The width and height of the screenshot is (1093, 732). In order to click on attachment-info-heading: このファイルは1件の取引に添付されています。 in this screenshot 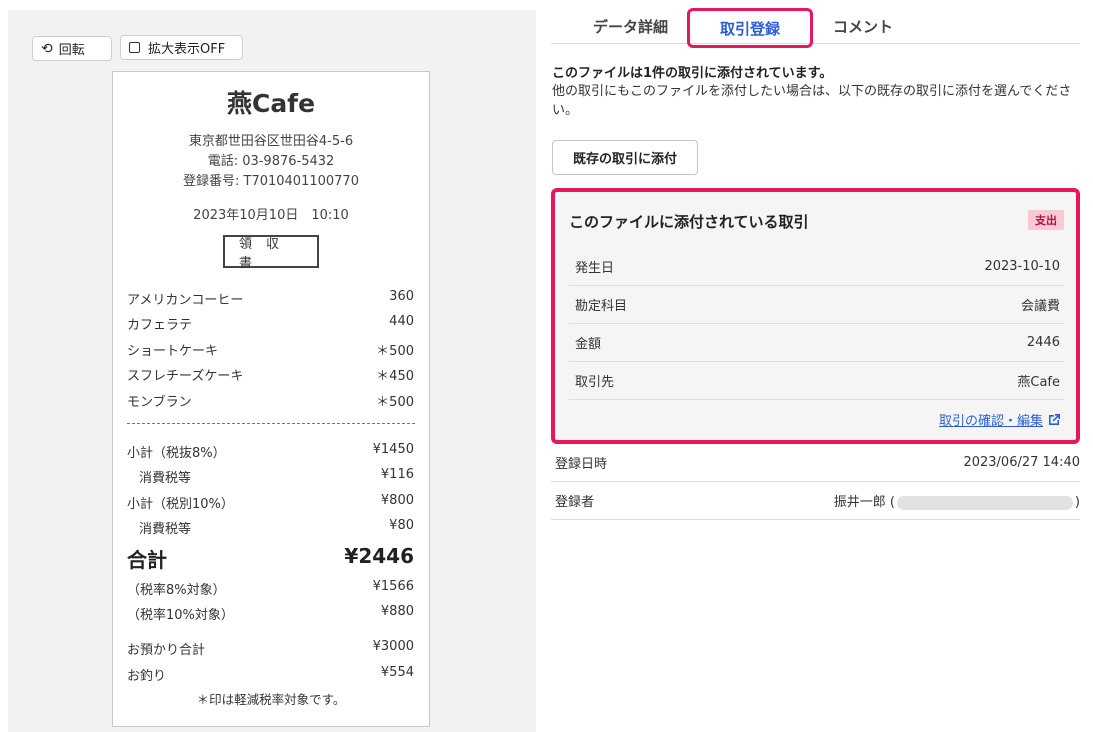, I will do `click(692, 73)`.